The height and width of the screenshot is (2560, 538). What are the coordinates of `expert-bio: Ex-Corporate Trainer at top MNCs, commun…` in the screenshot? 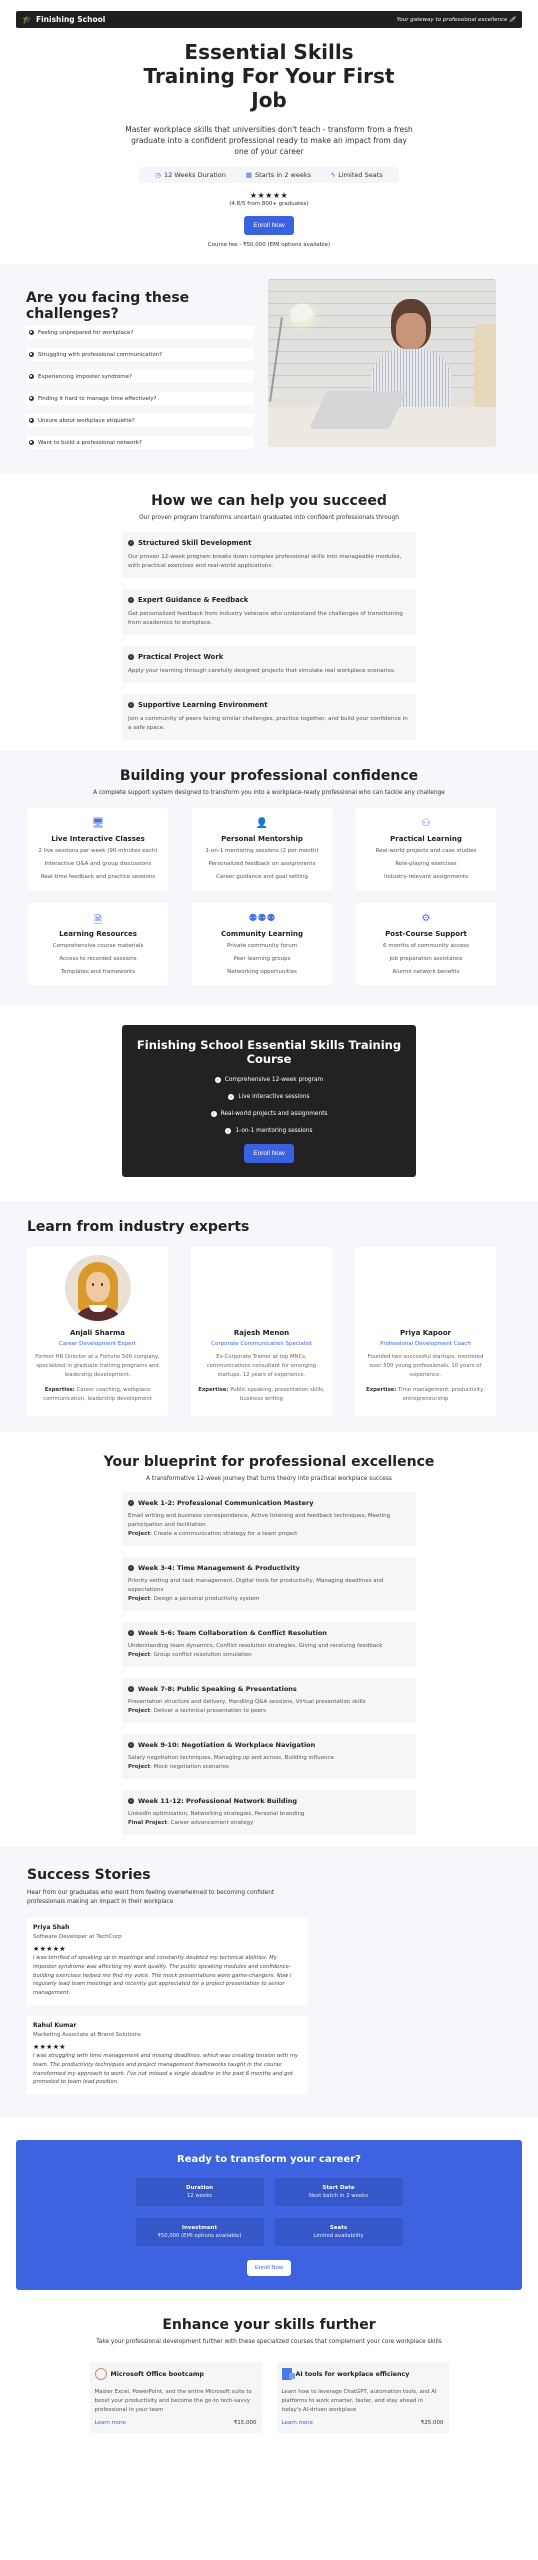 It's located at (261, 1366).